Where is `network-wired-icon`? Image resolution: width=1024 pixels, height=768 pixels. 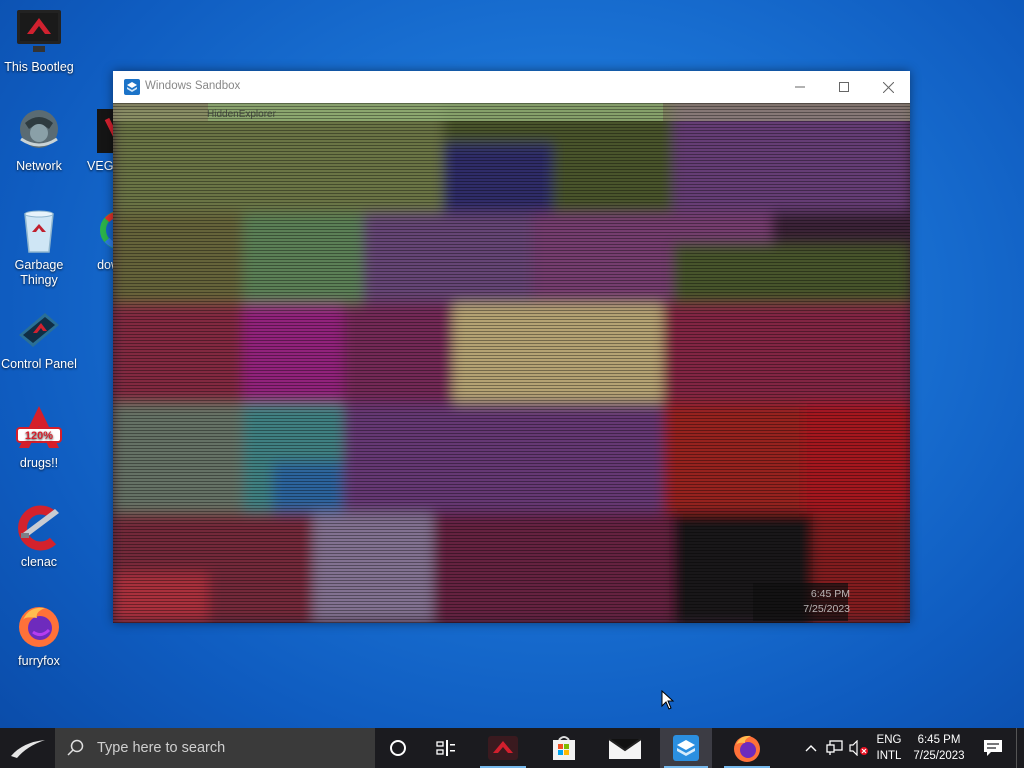 network-wired-icon is located at coordinates (834, 747).